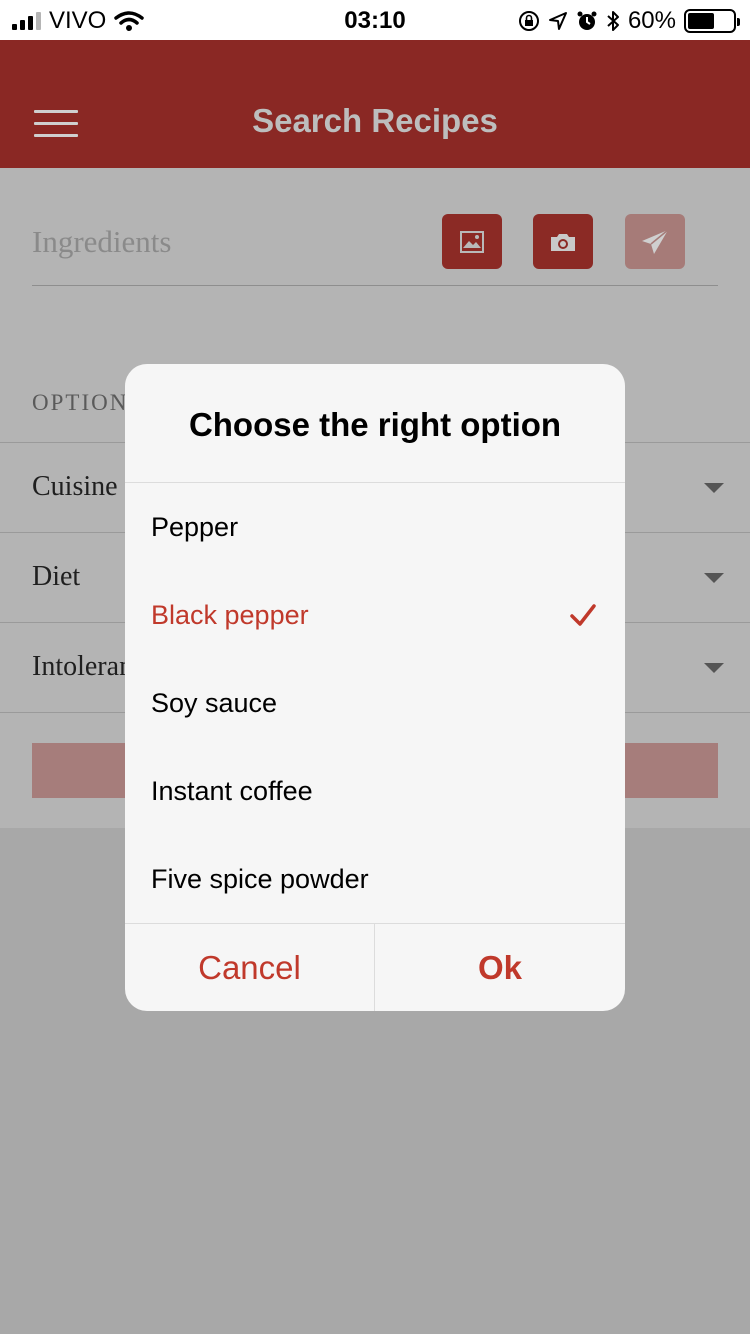 This screenshot has height=1334, width=750. I want to click on options-section-label: OPTION, so click(80, 402).